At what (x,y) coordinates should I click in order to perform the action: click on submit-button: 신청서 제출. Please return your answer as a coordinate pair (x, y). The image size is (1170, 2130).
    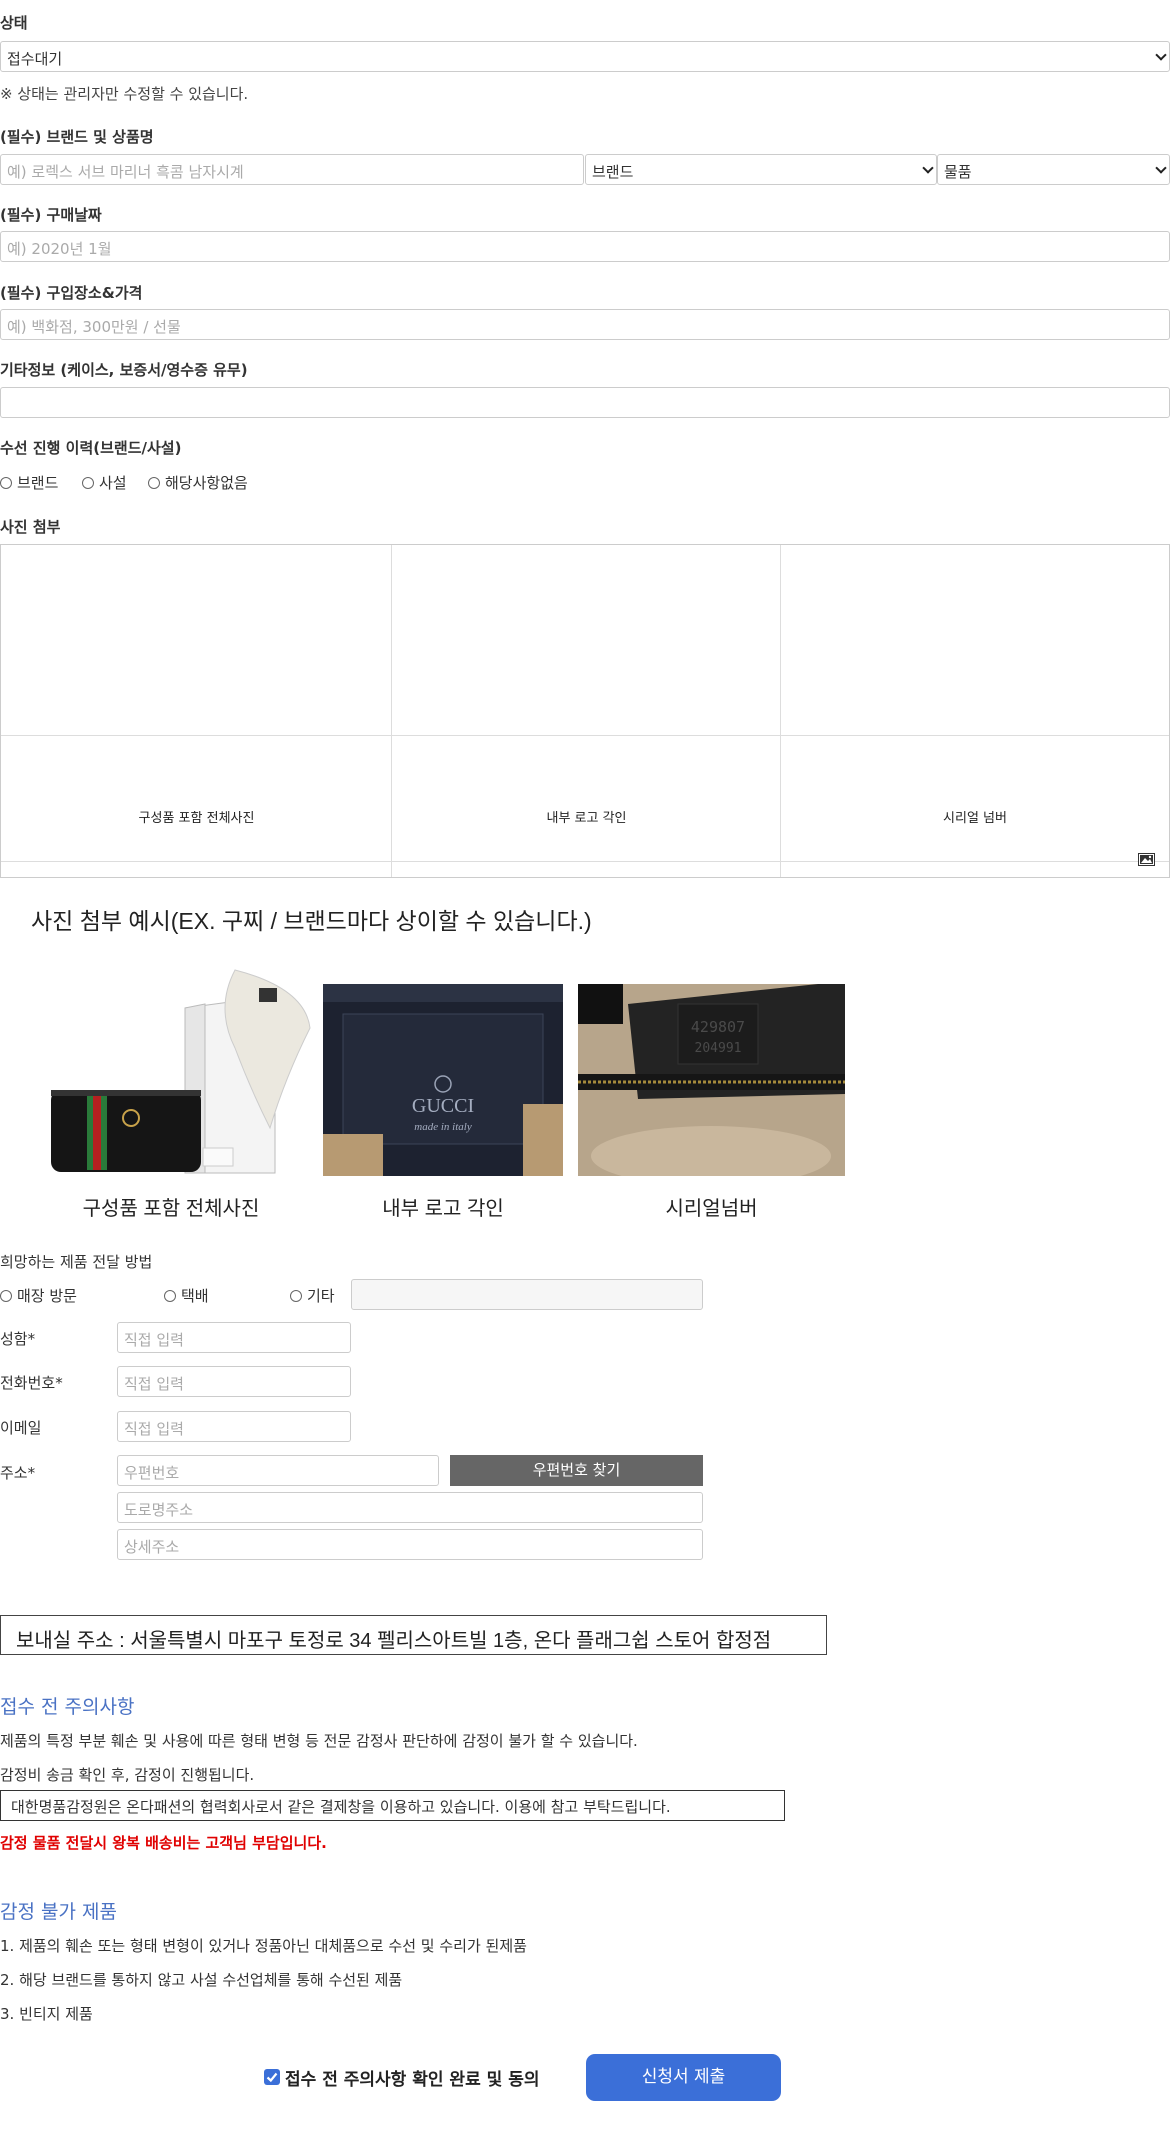
    Looking at the image, I should click on (683, 2077).